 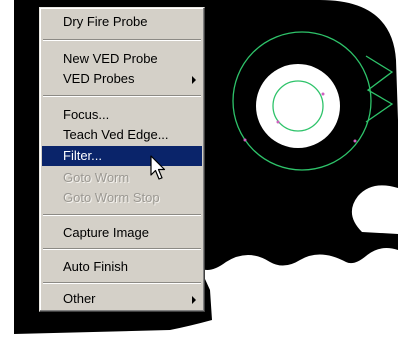 I want to click on menu-item-label: Capture Image, so click(x=106, y=232).